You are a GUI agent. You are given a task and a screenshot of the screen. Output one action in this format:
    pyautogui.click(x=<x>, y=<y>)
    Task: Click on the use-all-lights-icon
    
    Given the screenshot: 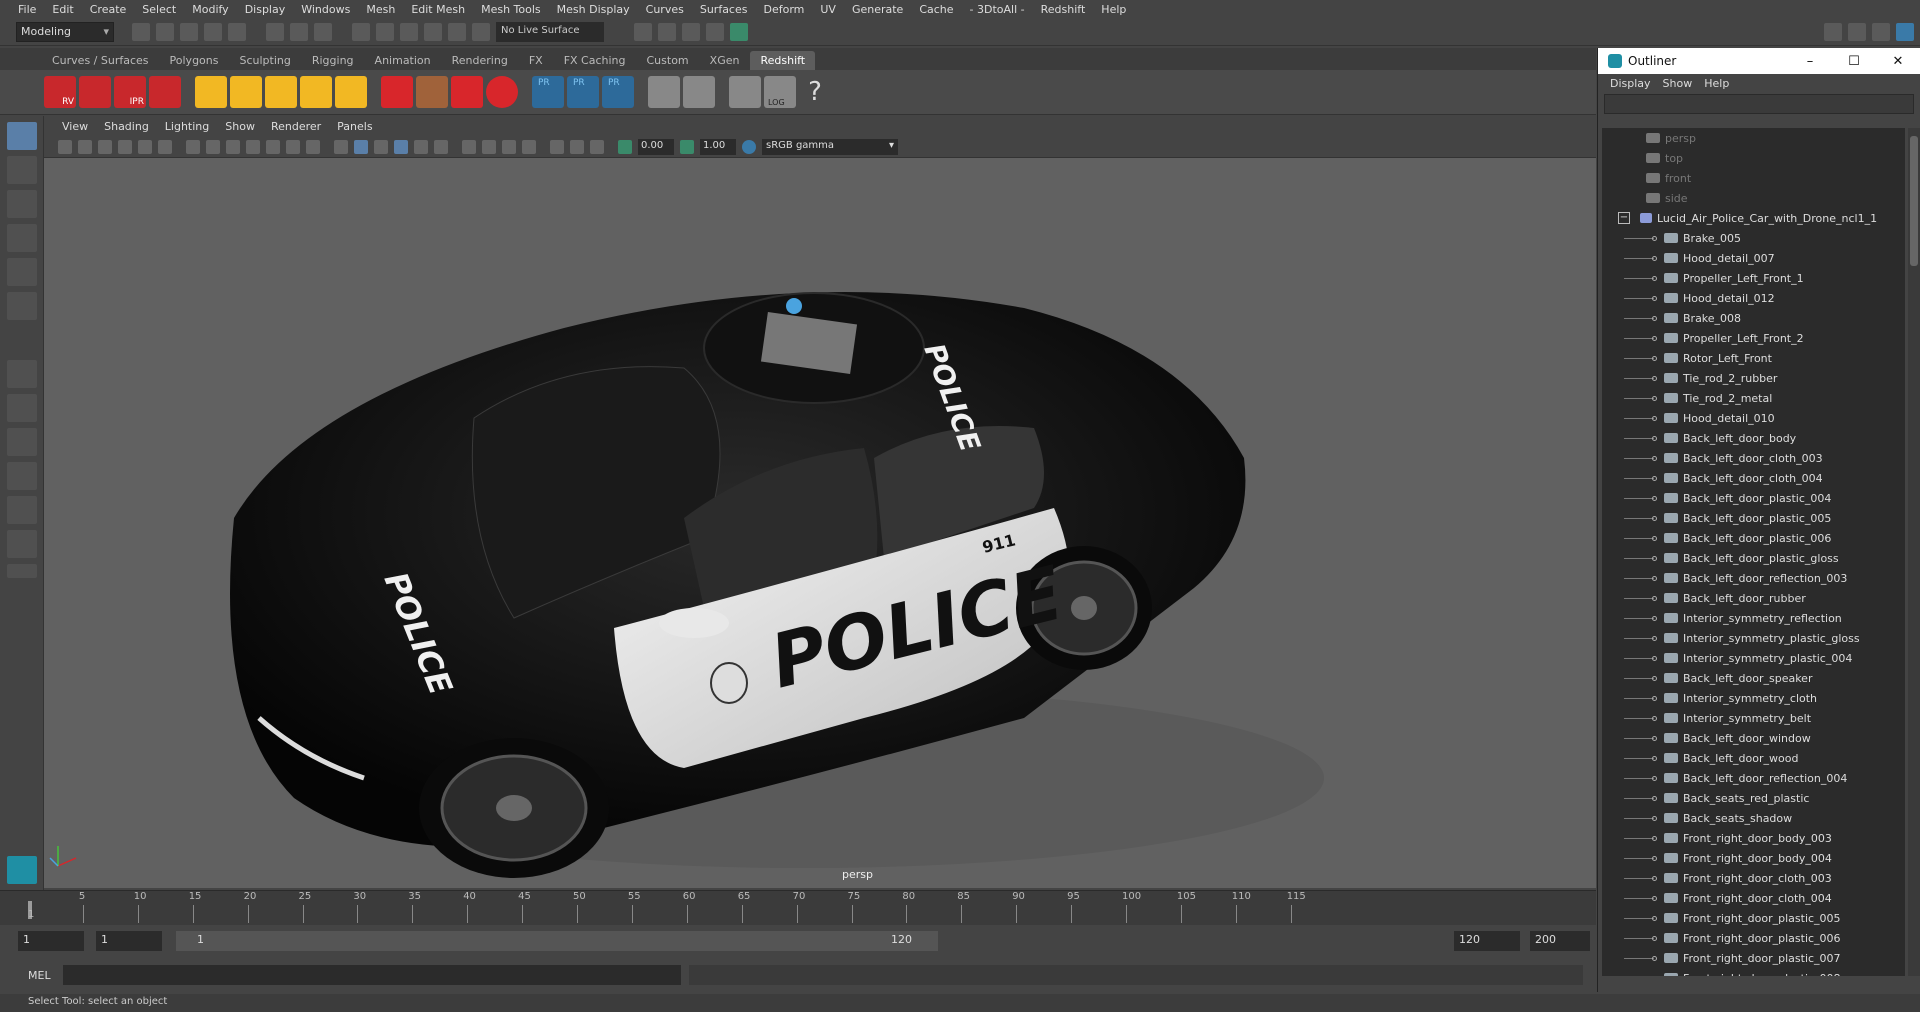 What is the action you would take?
    pyautogui.click(x=421, y=146)
    